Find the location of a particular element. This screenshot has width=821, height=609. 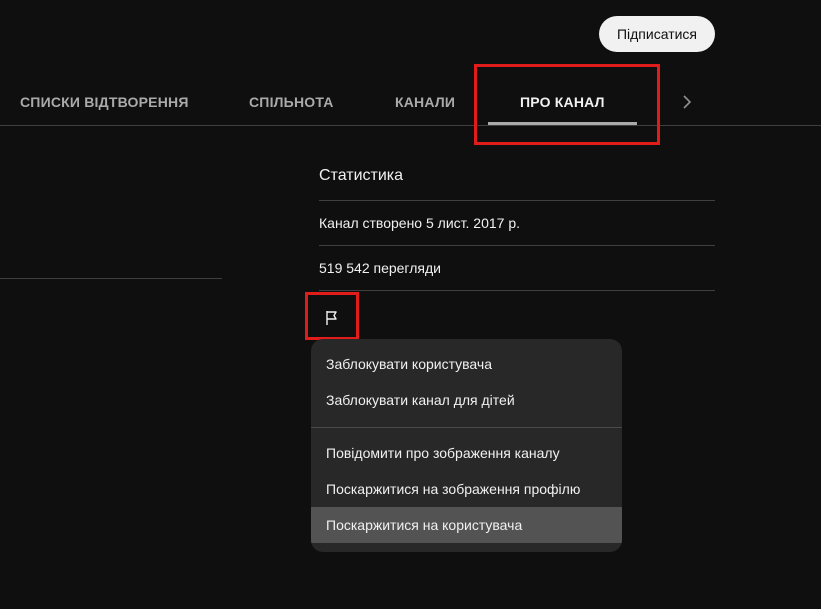

tabs-next-button is located at coordinates (687, 102).